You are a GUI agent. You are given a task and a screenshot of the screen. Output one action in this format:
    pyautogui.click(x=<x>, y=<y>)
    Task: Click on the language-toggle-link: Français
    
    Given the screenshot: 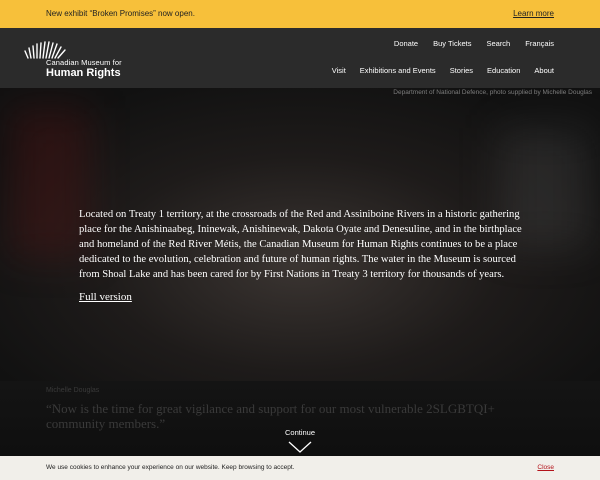 What is the action you would take?
    pyautogui.click(x=539, y=43)
    